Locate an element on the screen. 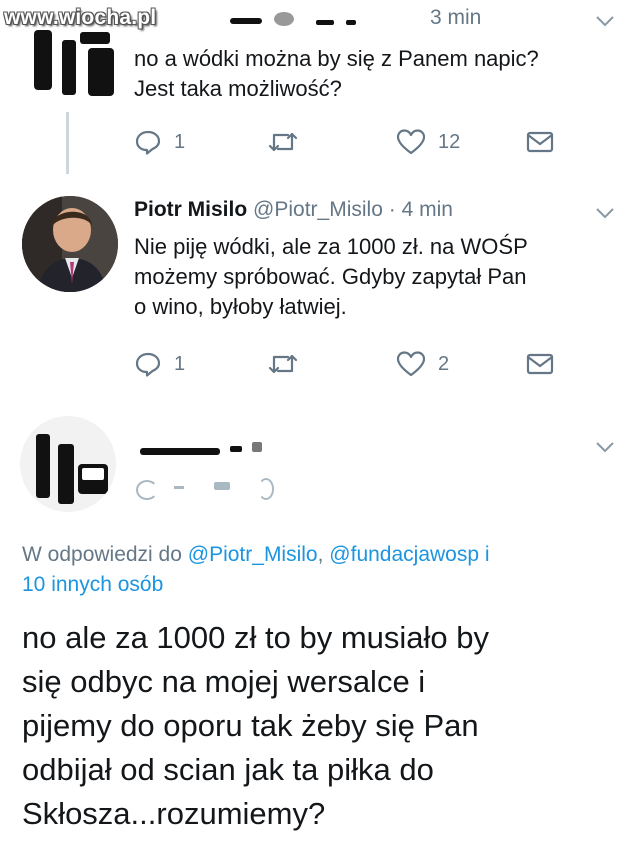 Image resolution: width=637 pixels, height=855 pixels. reply-prefix: W odpowiedzi do is located at coordinates (105, 554).